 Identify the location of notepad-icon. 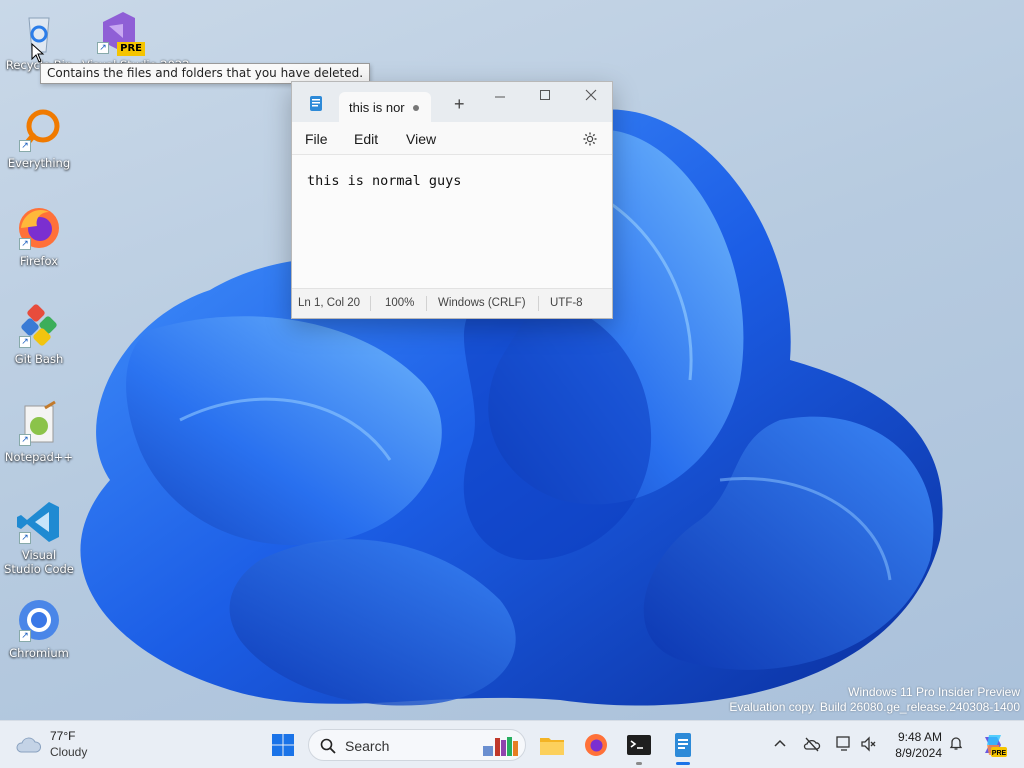
(683, 745).